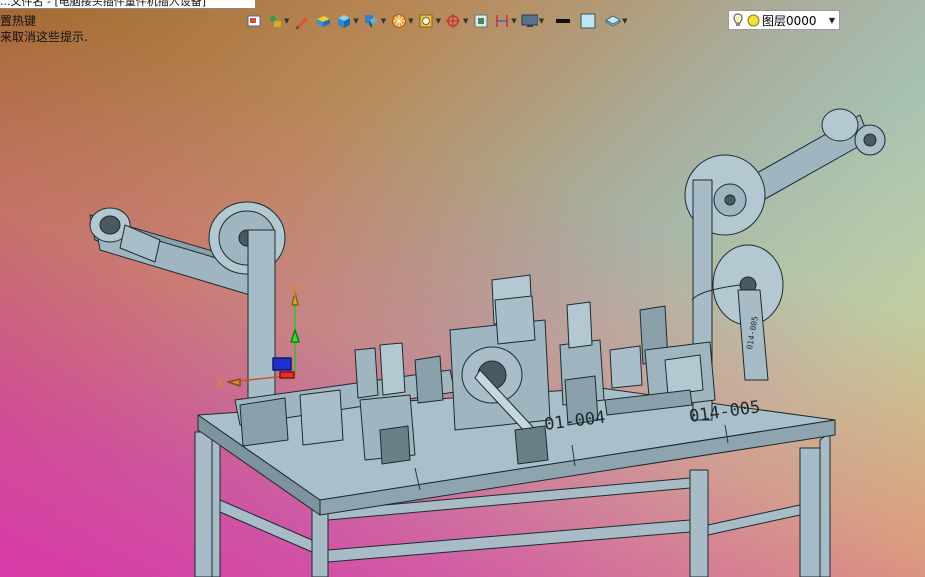  I want to click on right-reel, so click(785, 264).